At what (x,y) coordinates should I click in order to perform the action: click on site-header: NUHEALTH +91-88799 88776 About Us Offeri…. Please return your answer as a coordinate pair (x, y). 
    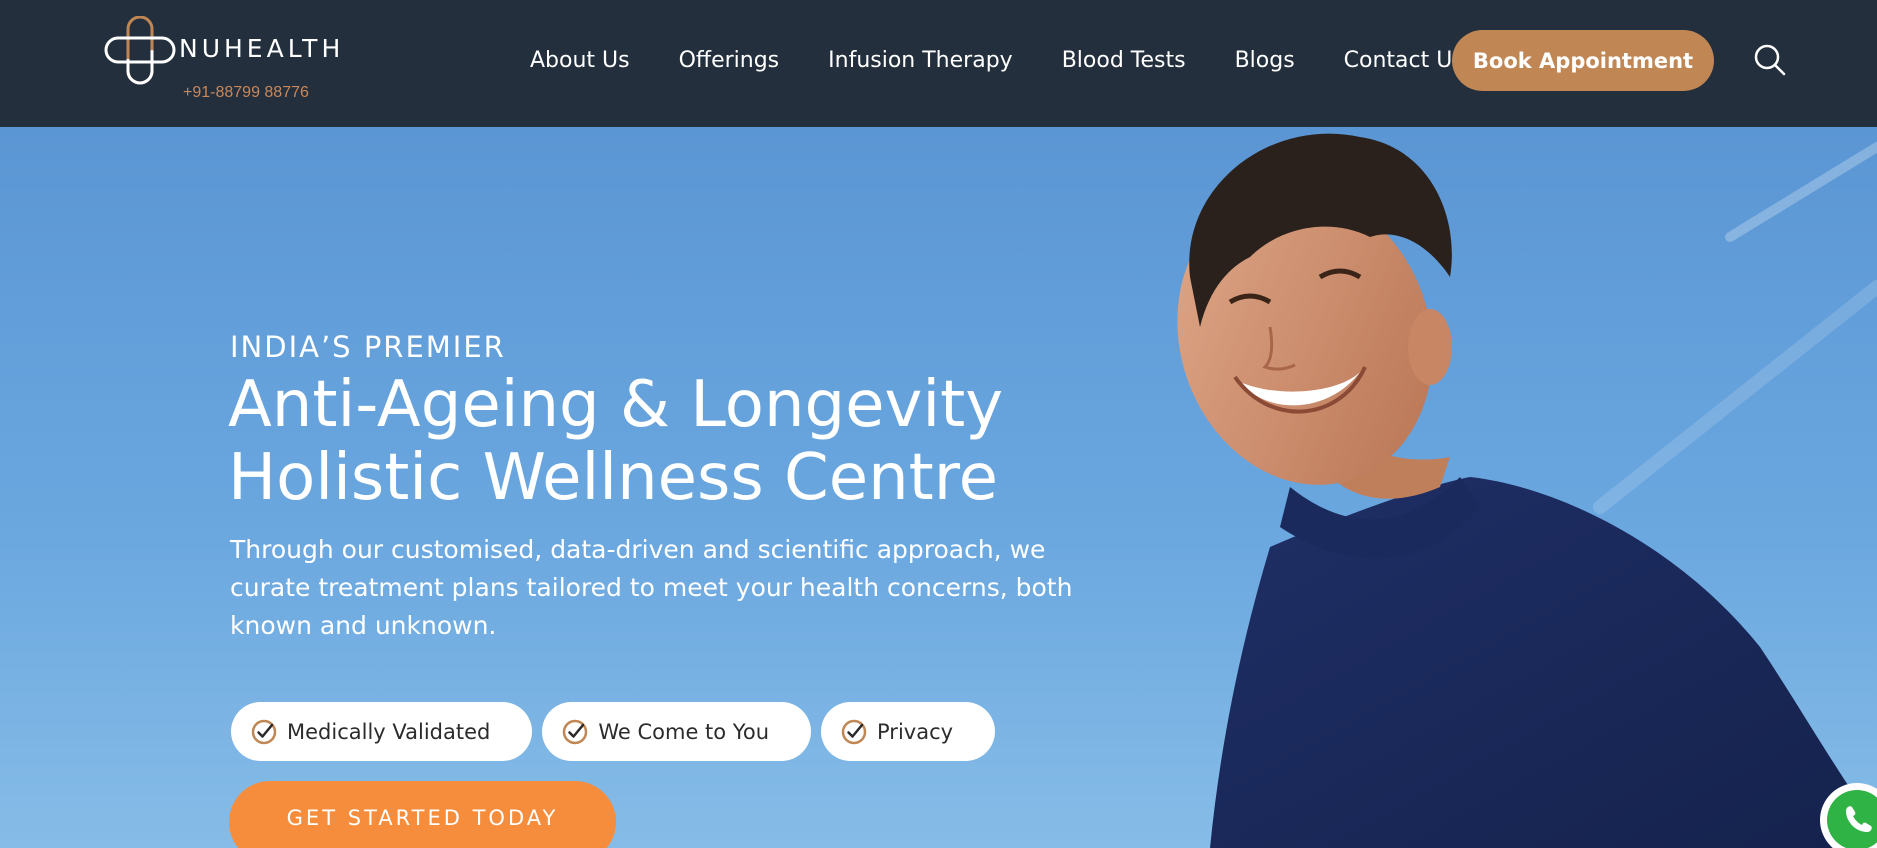
    Looking at the image, I should click on (938, 63).